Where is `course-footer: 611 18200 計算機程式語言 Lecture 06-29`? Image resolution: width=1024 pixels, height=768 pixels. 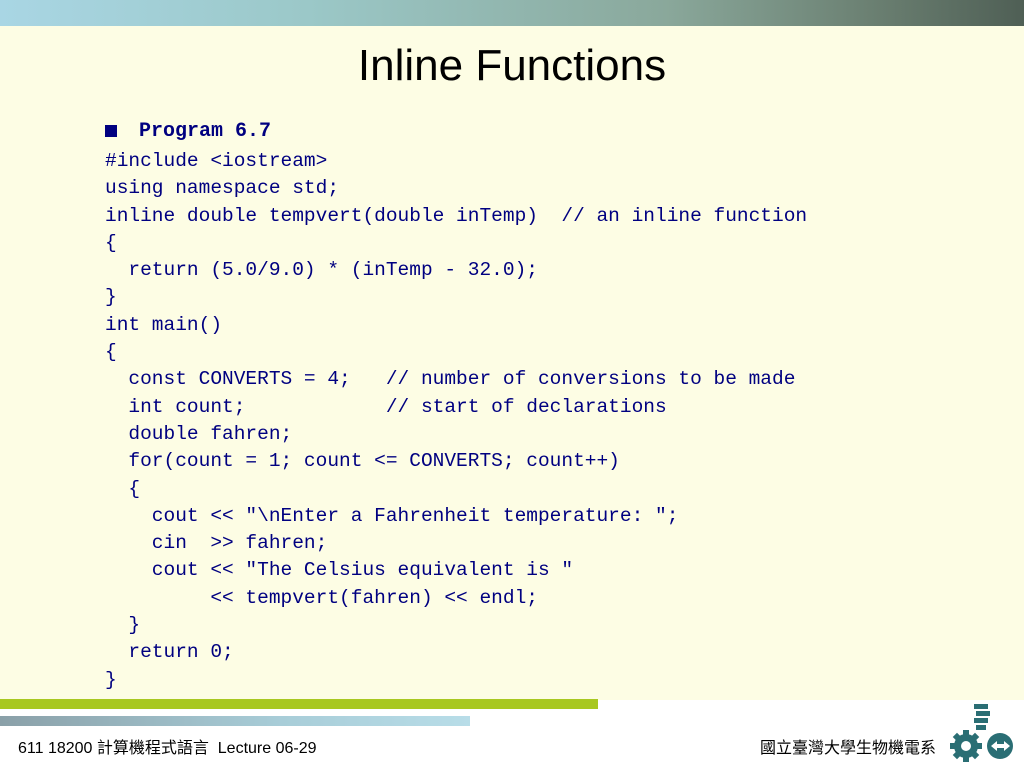
course-footer: 611 18200 計算機程式語言 Lecture 06-29 is located at coordinates (167, 748).